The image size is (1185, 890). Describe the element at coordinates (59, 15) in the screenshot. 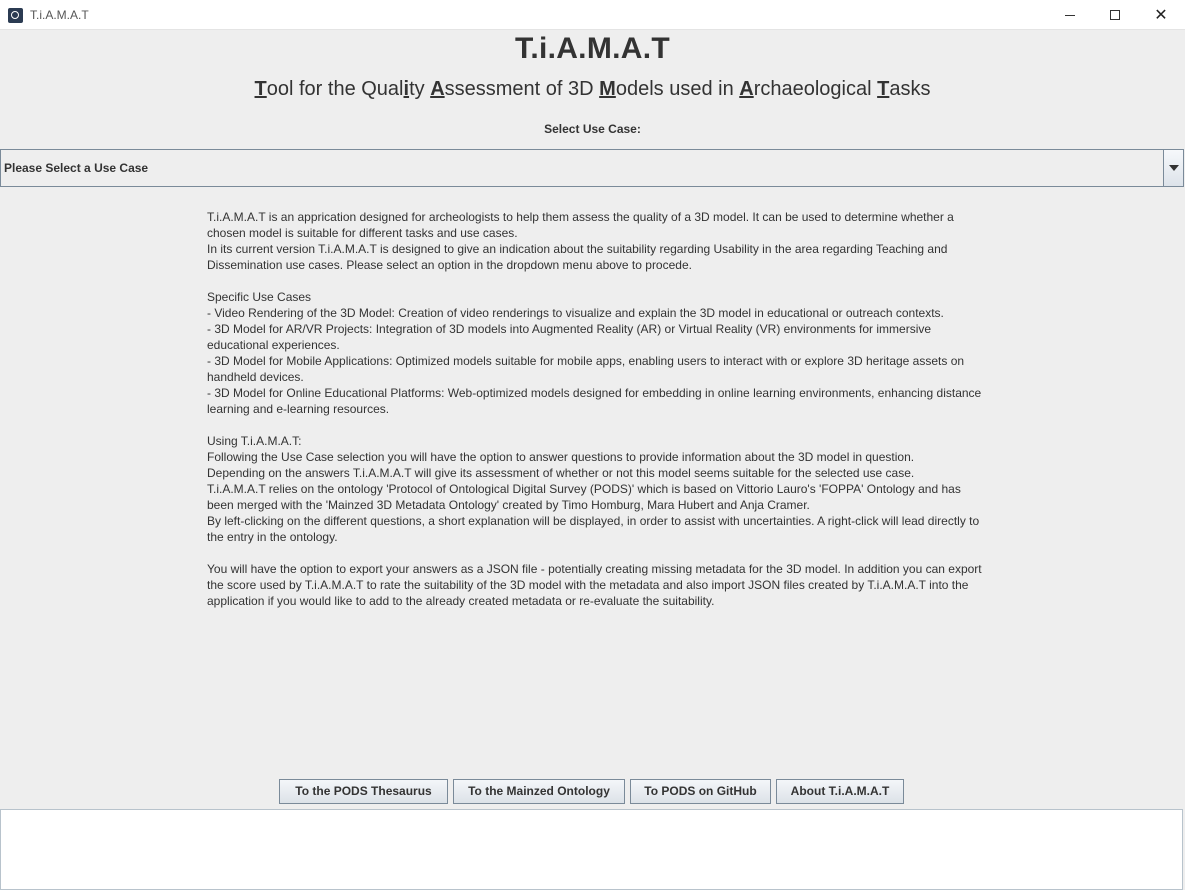

I see `window-title: T.i.A.M.A.T` at that location.